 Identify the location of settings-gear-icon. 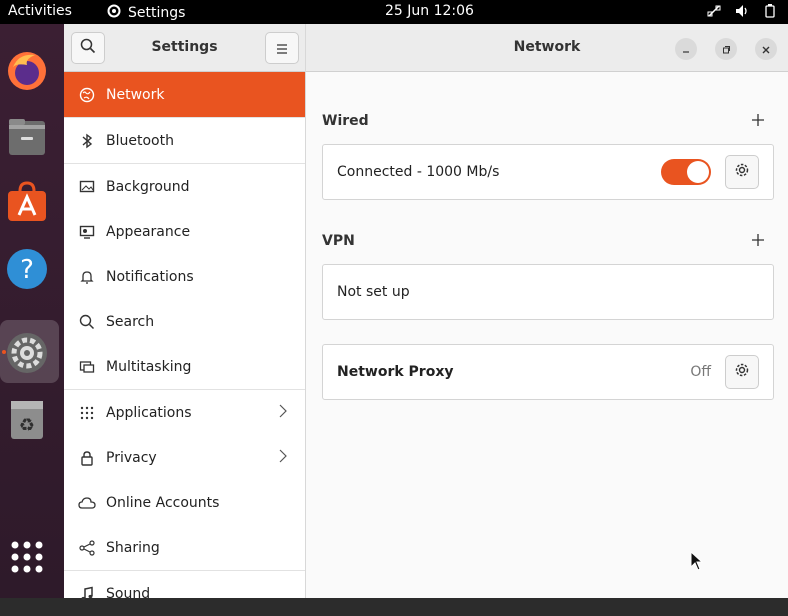
(114, 13).